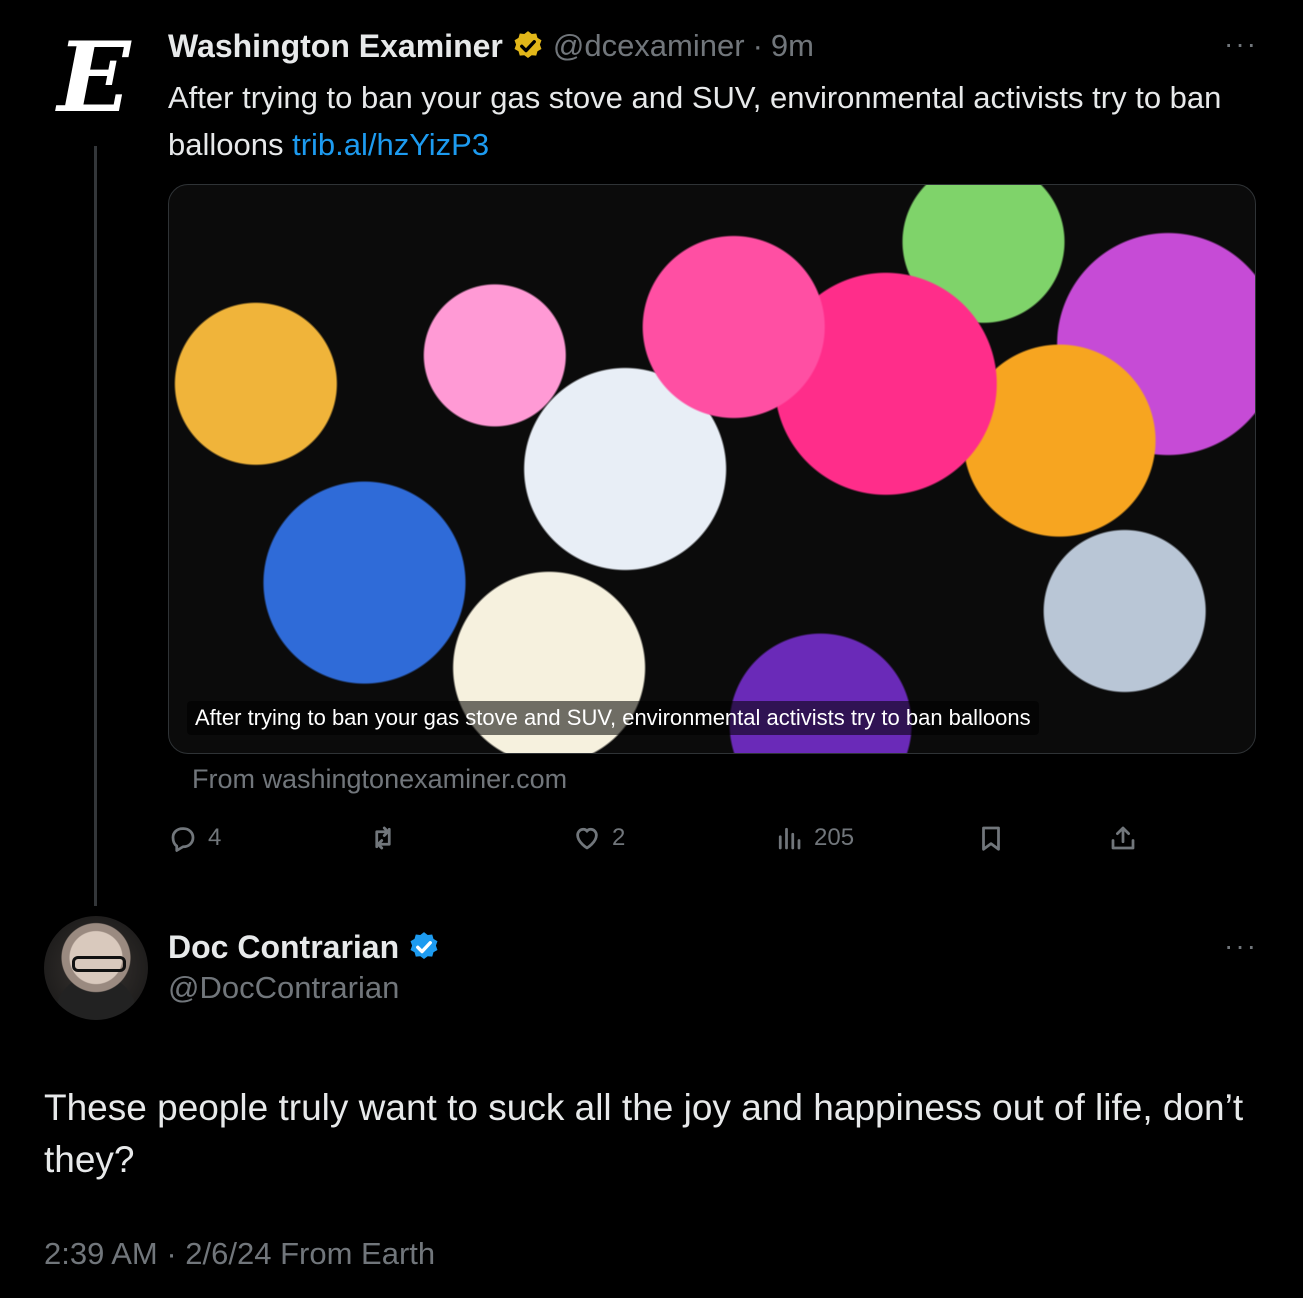 The image size is (1303, 1298). Describe the element at coordinates (792, 46) in the screenshot. I see `tweet1-timestamp: 9m` at that location.